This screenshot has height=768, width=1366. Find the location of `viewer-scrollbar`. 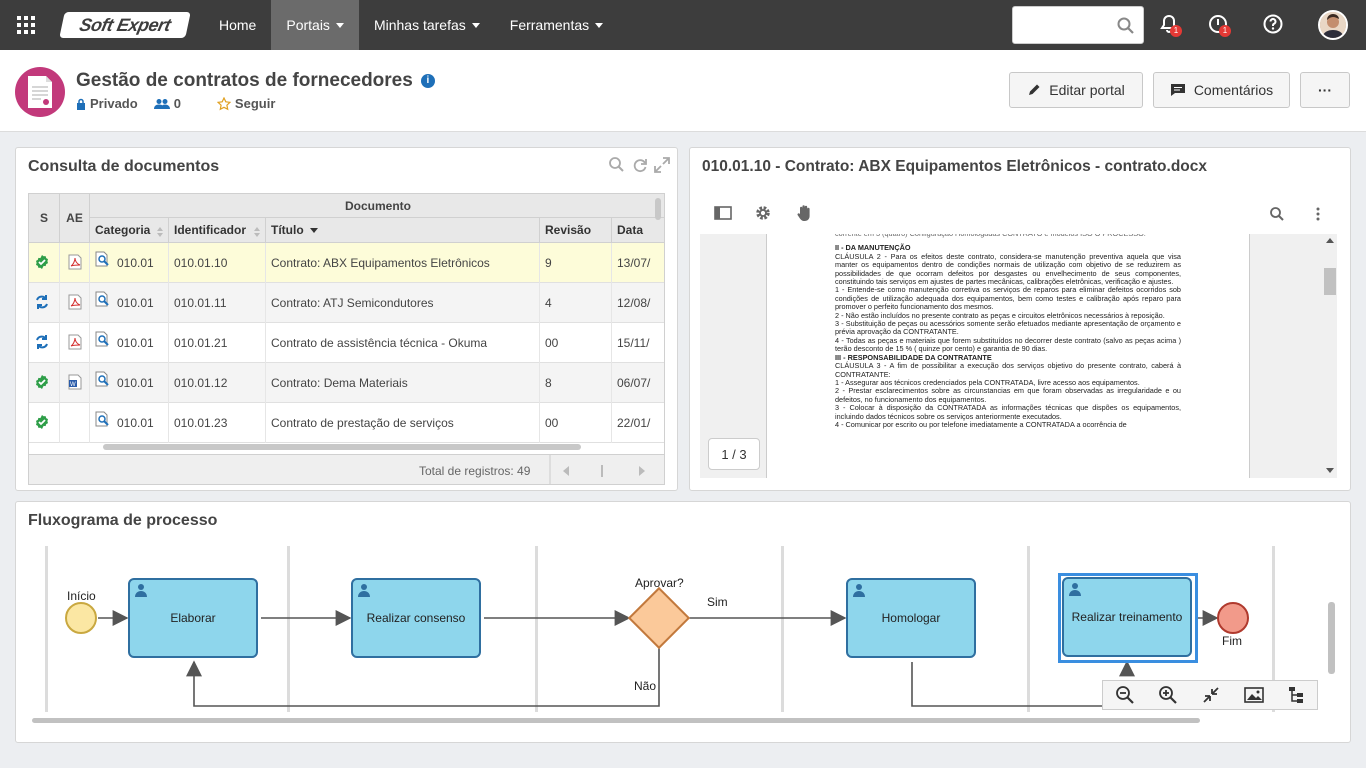

viewer-scrollbar is located at coordinates (1330, 281).